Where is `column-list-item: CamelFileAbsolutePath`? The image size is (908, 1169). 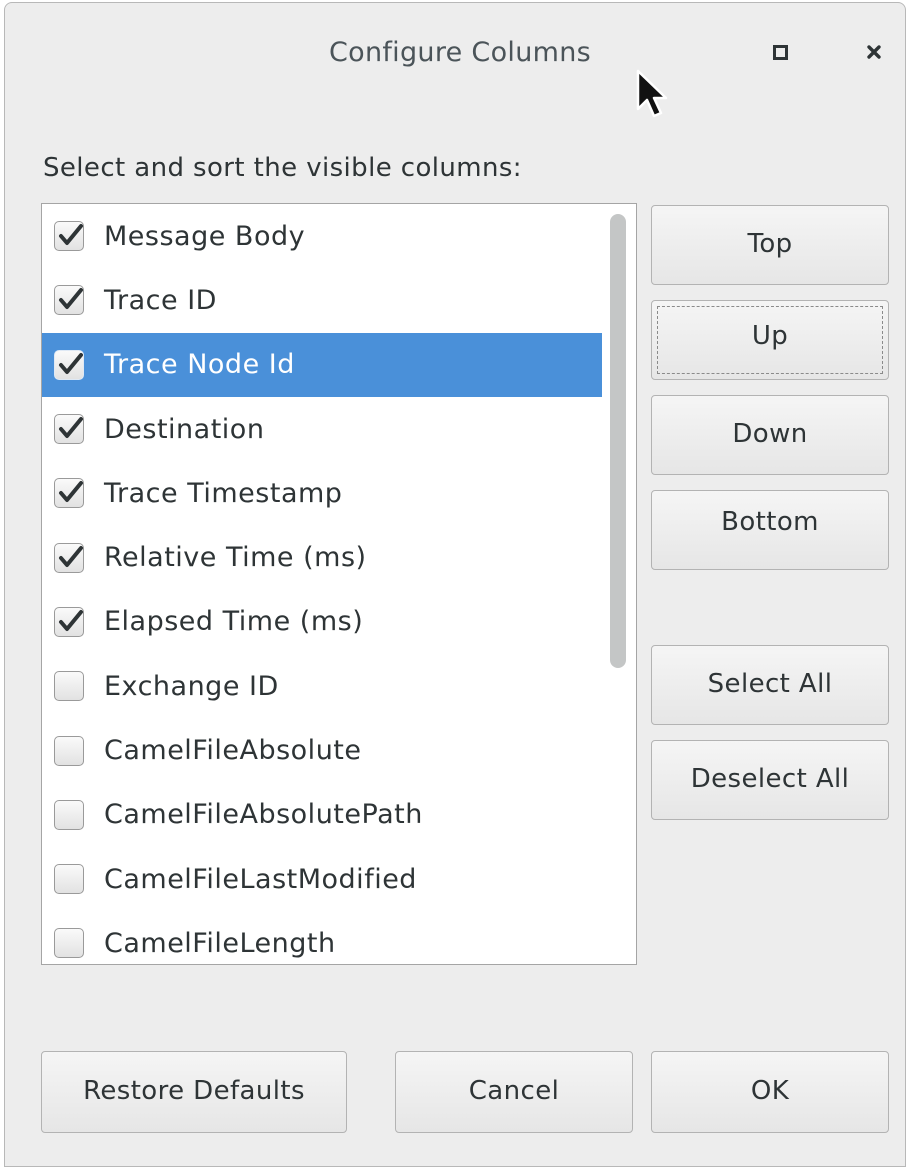 column-list-item: CamelFileAbsolutePath is located at coordinates (322, 815).